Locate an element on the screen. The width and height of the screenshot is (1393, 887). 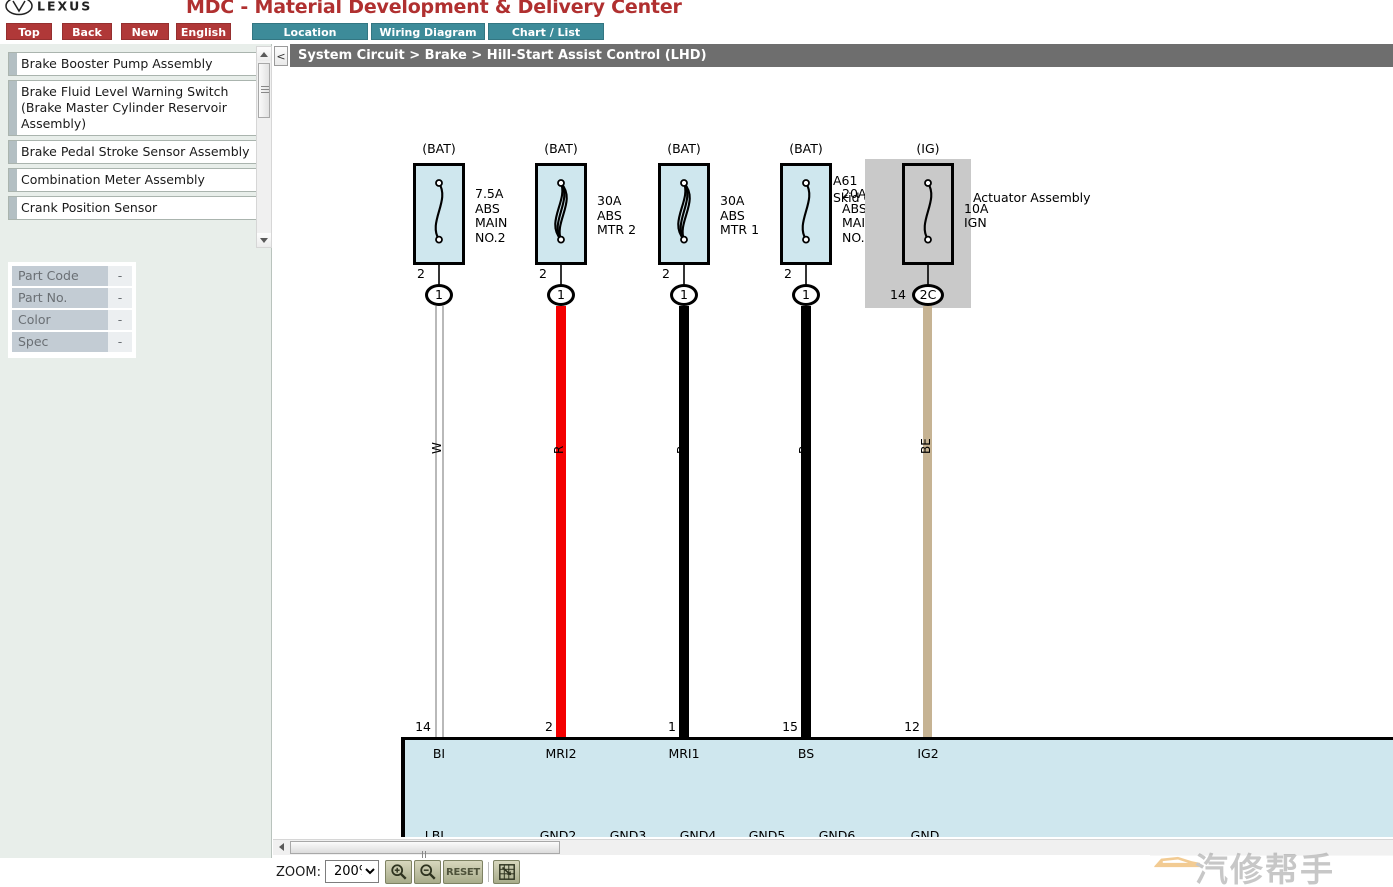
spec-label: Spec is located at coordinates (60, 342).